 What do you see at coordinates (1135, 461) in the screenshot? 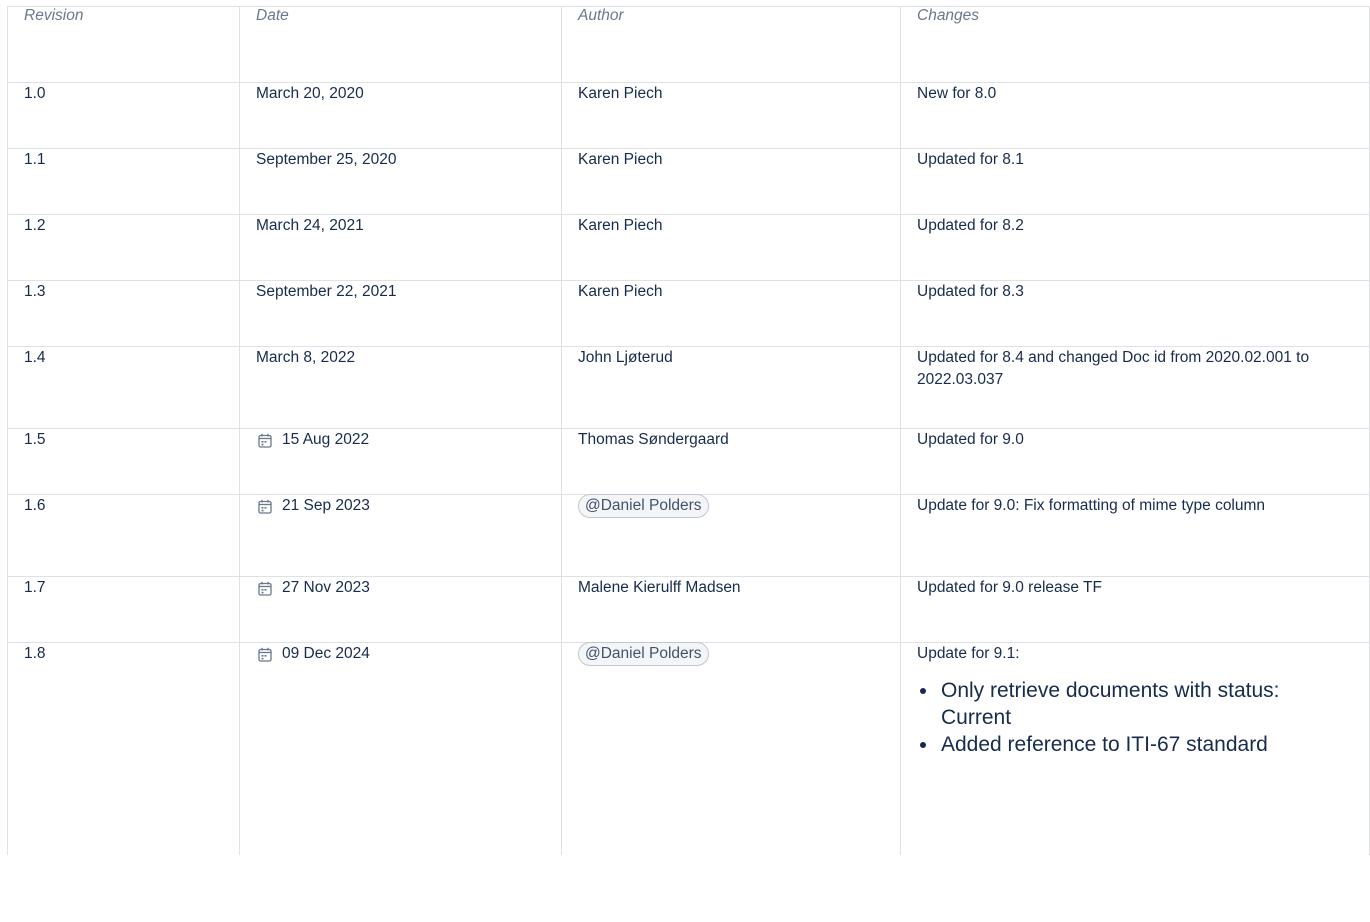
I see `cell-changes: Updated for 9.0` at bounding box center [1135, 461].